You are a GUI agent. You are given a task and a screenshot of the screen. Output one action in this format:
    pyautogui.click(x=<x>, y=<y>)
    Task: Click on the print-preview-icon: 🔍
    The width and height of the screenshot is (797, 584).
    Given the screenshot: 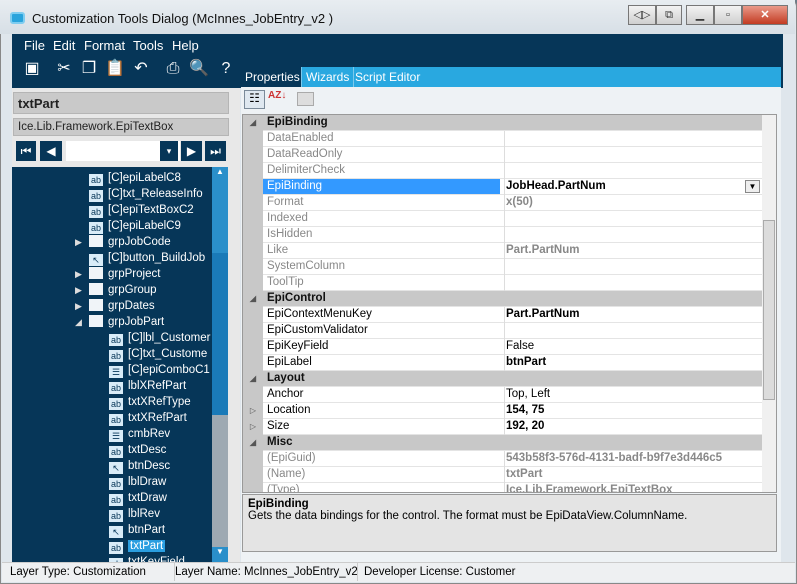 What is the action you would take?
    pyautogui.click(x=199, y=69)
    